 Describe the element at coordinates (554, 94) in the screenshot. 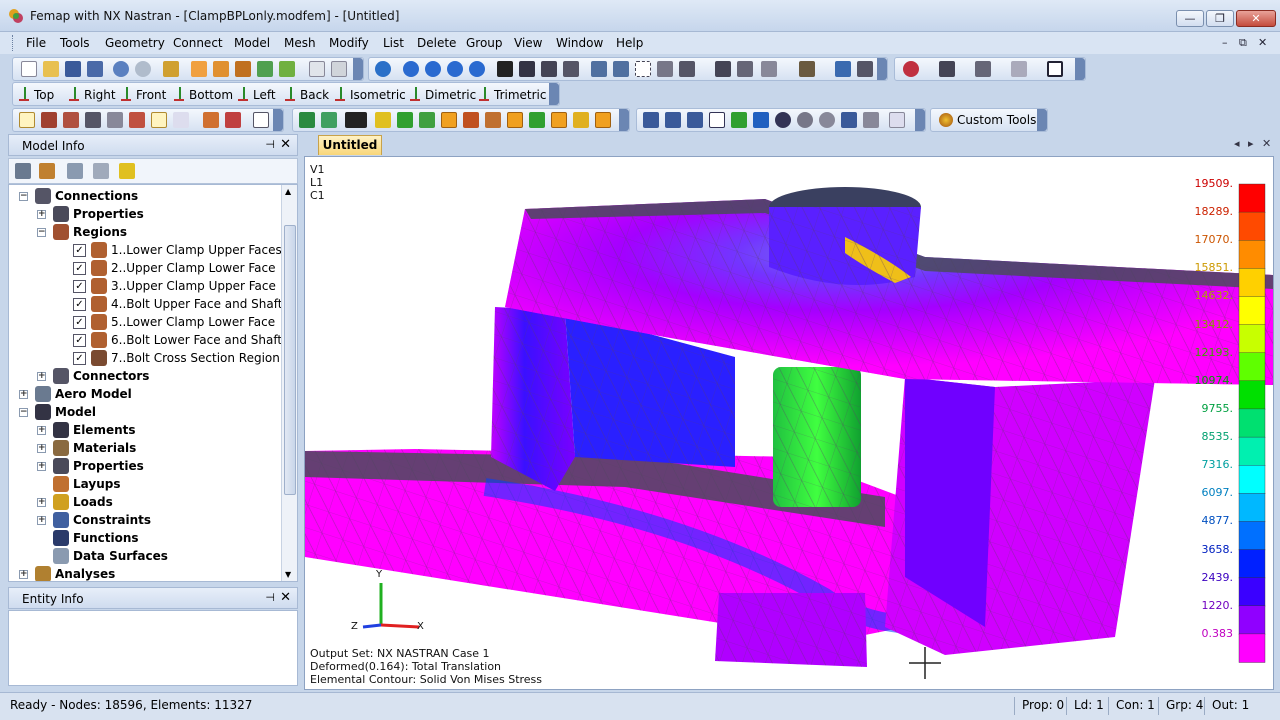

I see `views-toolbar-options` at that location.